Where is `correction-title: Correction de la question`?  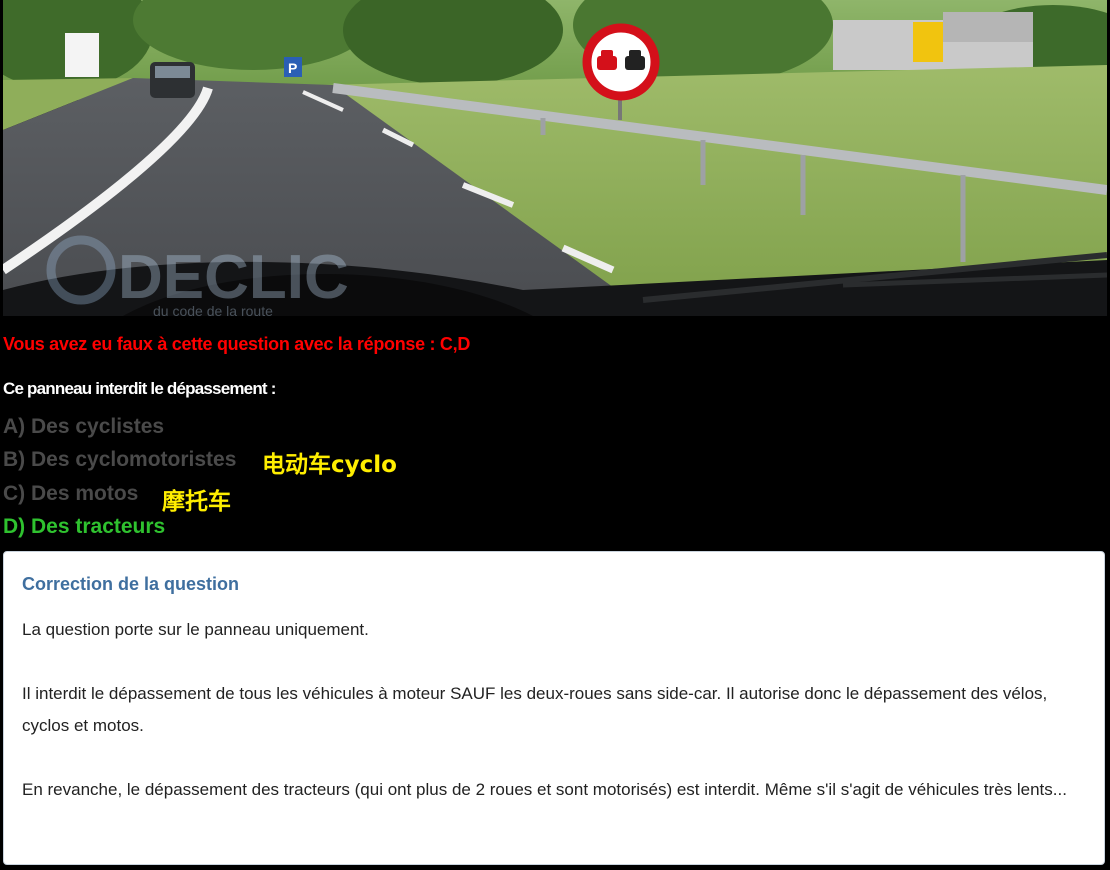
correction-title: Correction de la question is located at coordinates (131, 584).